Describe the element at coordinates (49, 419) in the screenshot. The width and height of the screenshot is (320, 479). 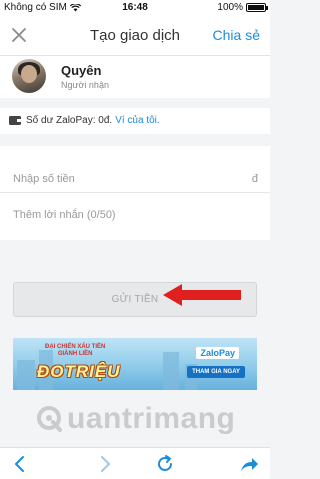
I see `watermark-logo-icon` at that location.